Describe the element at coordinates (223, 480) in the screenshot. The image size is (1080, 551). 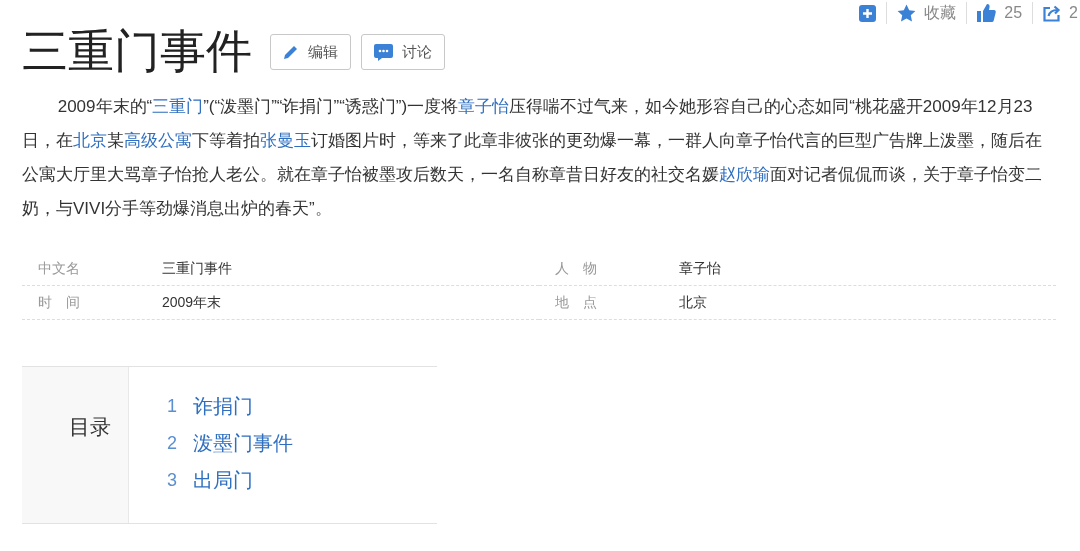
I see `contents-link: 出局门` at that location.